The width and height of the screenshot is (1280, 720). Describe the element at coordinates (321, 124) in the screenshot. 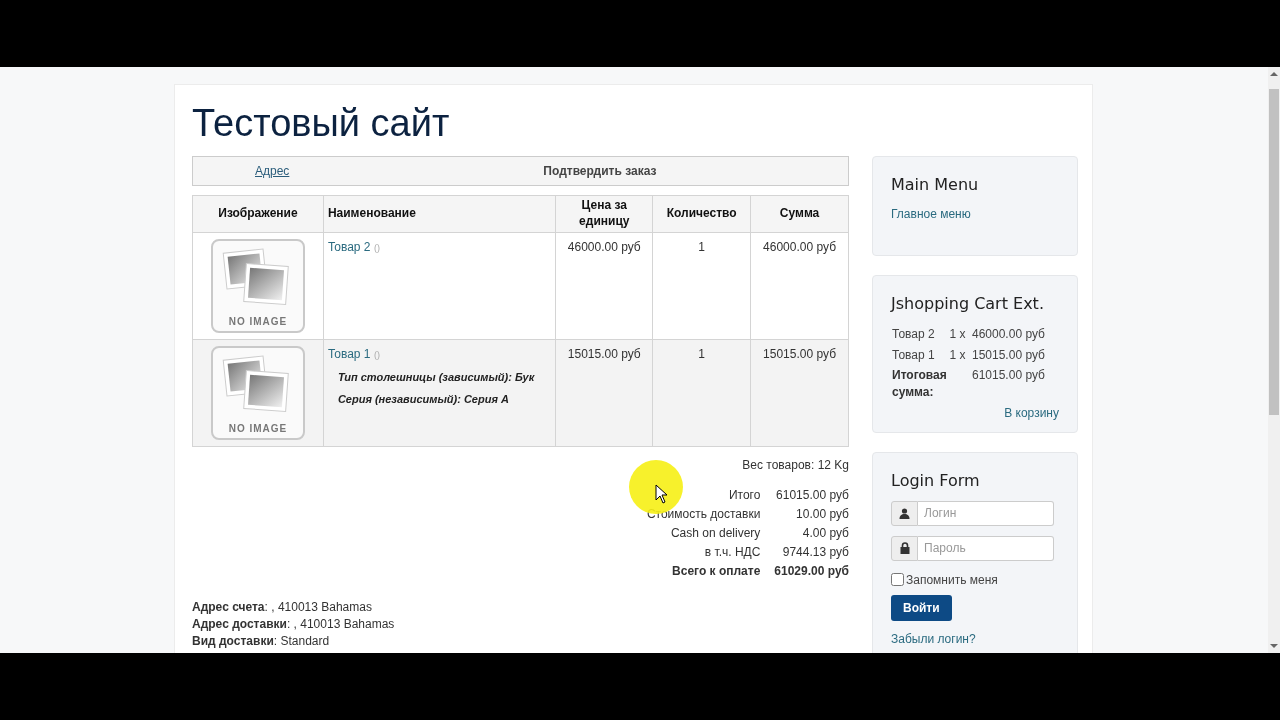

I see `site-title: Тестовый сайт` at that location.